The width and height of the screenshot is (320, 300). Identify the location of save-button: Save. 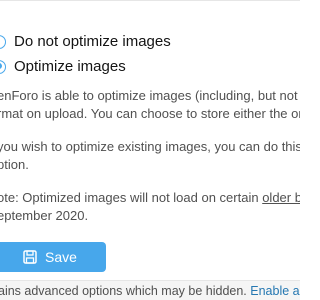
(53, 257).